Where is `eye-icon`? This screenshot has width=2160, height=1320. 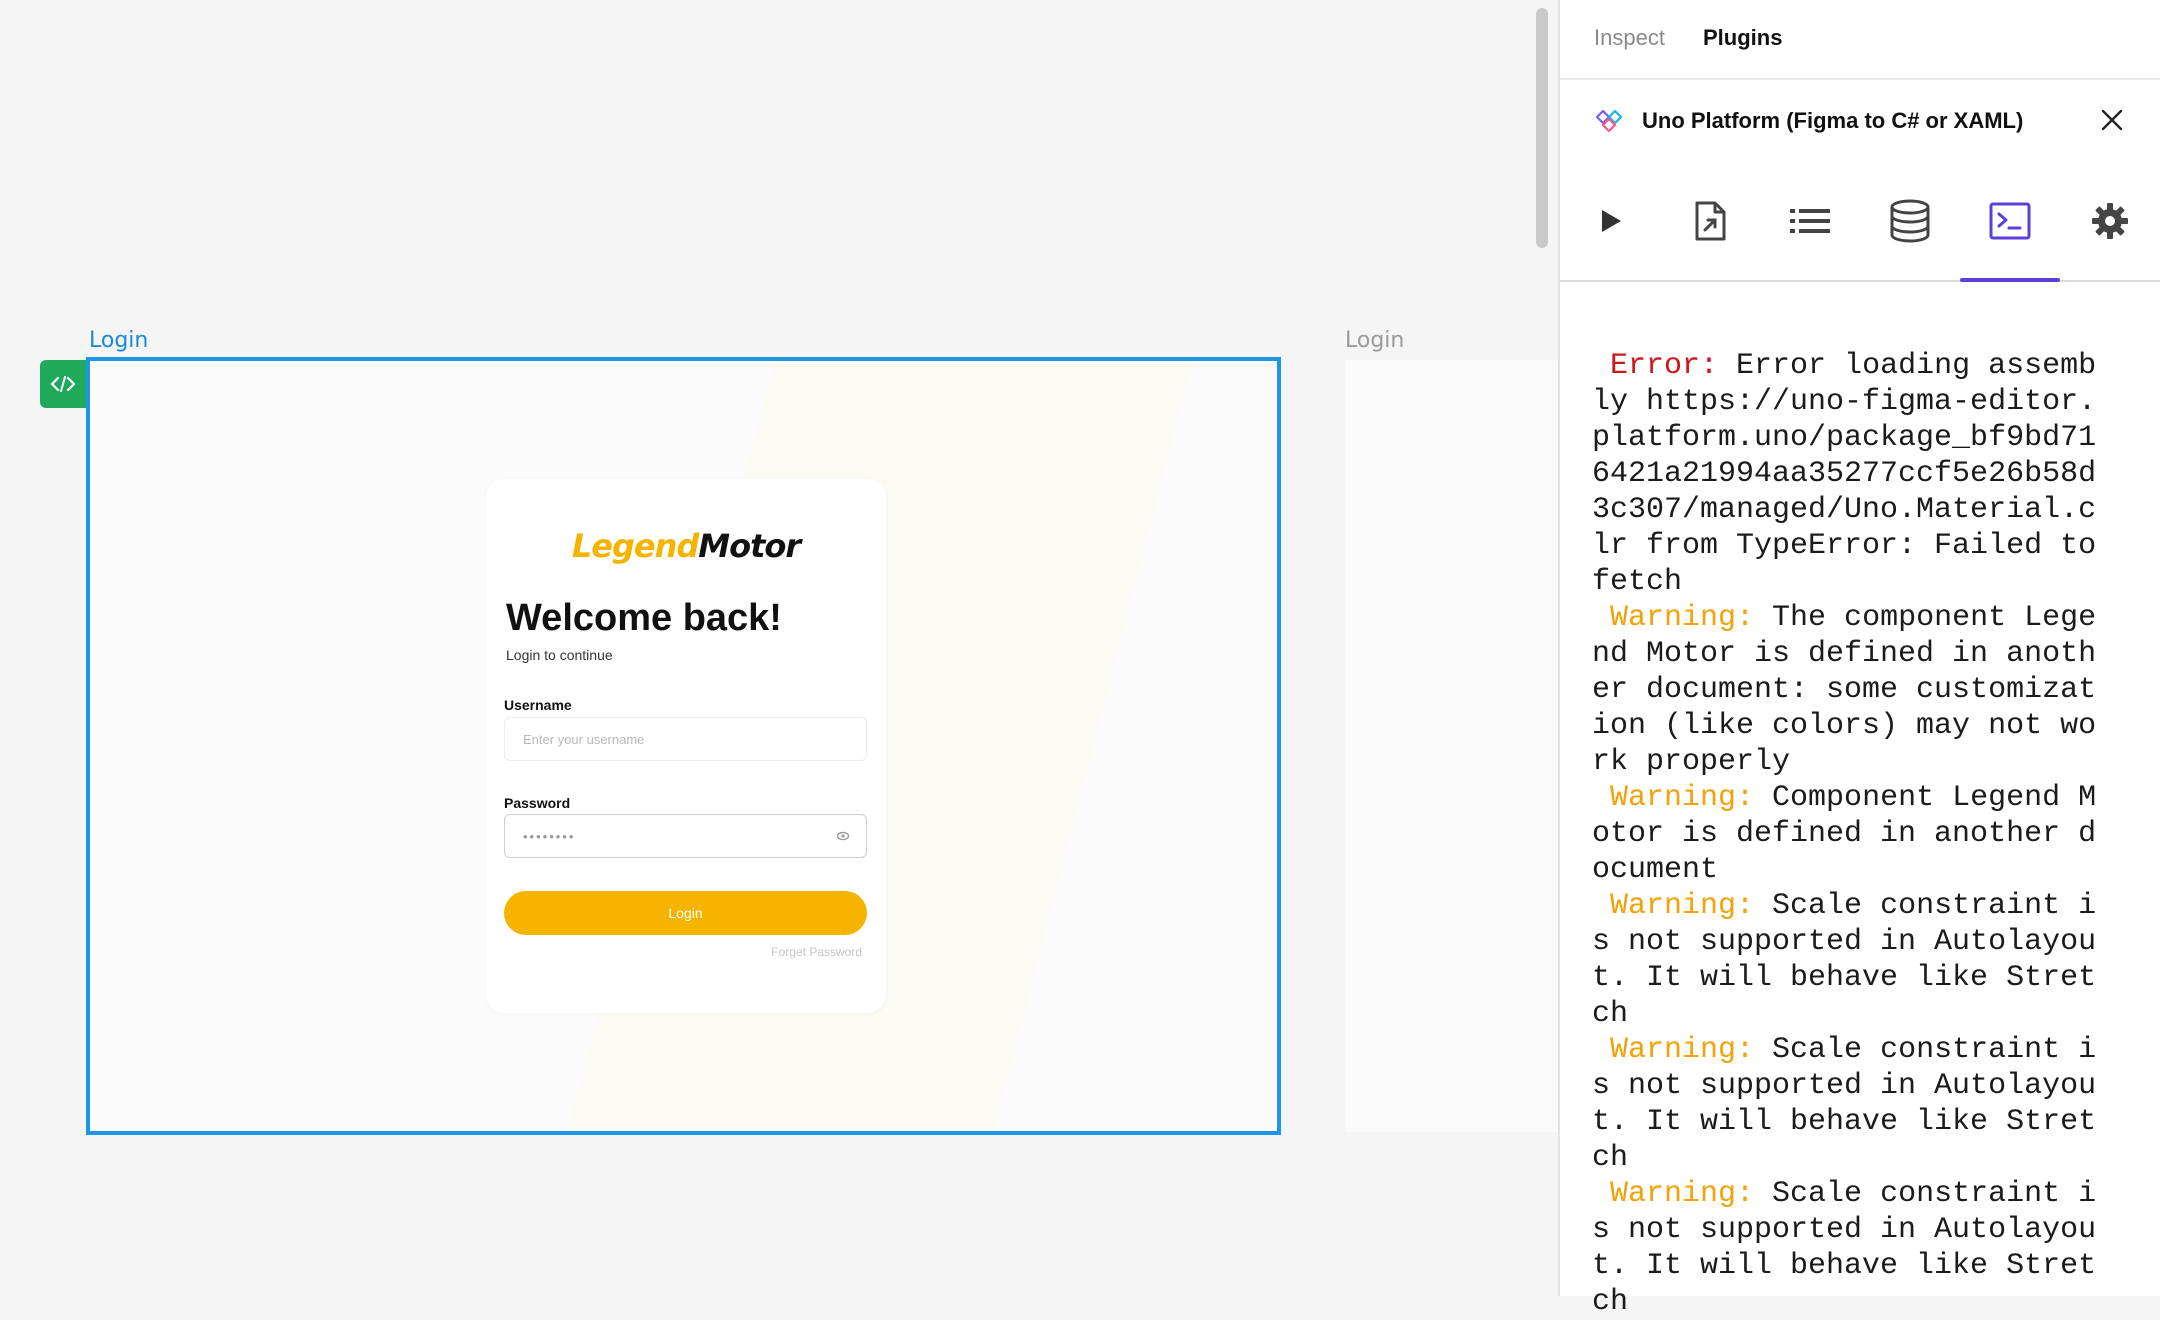 eye-icon is located at coordinates (843, 836).